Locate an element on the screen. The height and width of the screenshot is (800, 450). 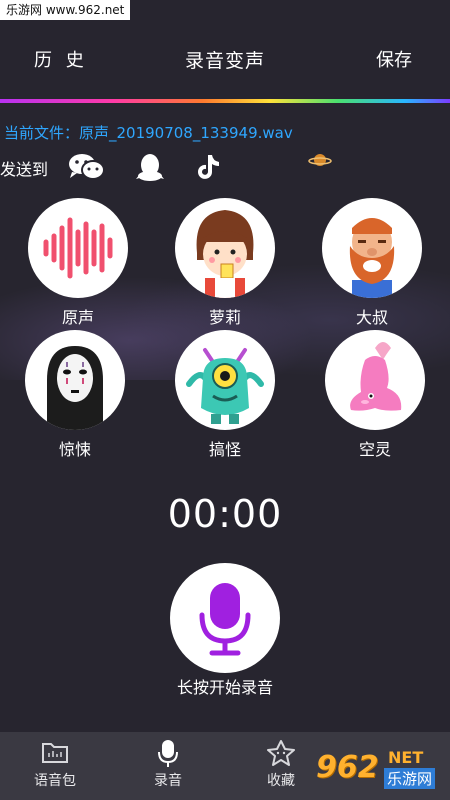
nav-label: 录音 is located at coordinates (168, 781).